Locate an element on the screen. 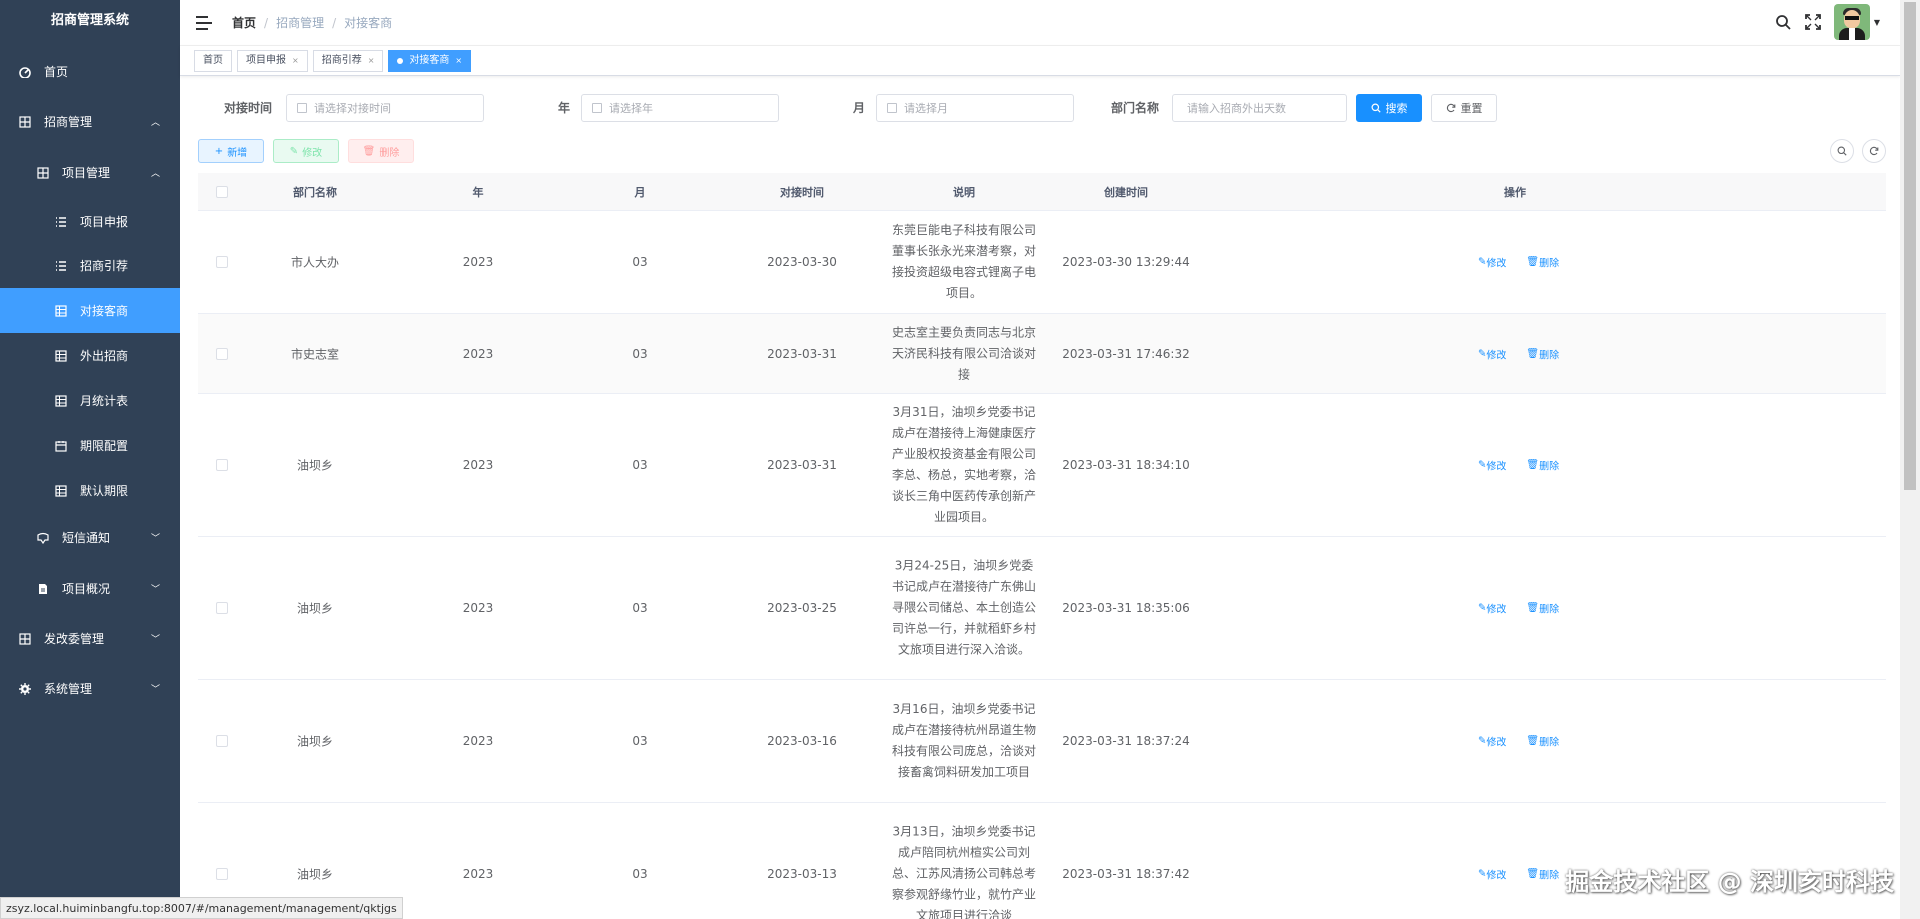  search-icon is located at coordinates (1783, 22).